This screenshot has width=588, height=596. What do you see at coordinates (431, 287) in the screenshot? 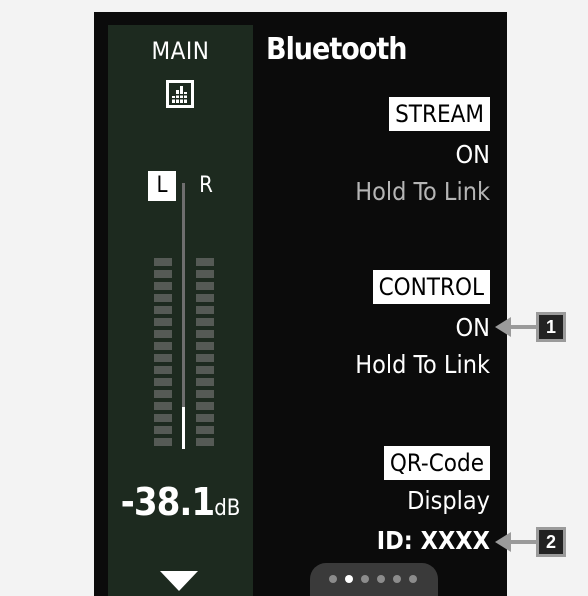
I see `control-label: CONTROL` at bounding box center [431, 287].